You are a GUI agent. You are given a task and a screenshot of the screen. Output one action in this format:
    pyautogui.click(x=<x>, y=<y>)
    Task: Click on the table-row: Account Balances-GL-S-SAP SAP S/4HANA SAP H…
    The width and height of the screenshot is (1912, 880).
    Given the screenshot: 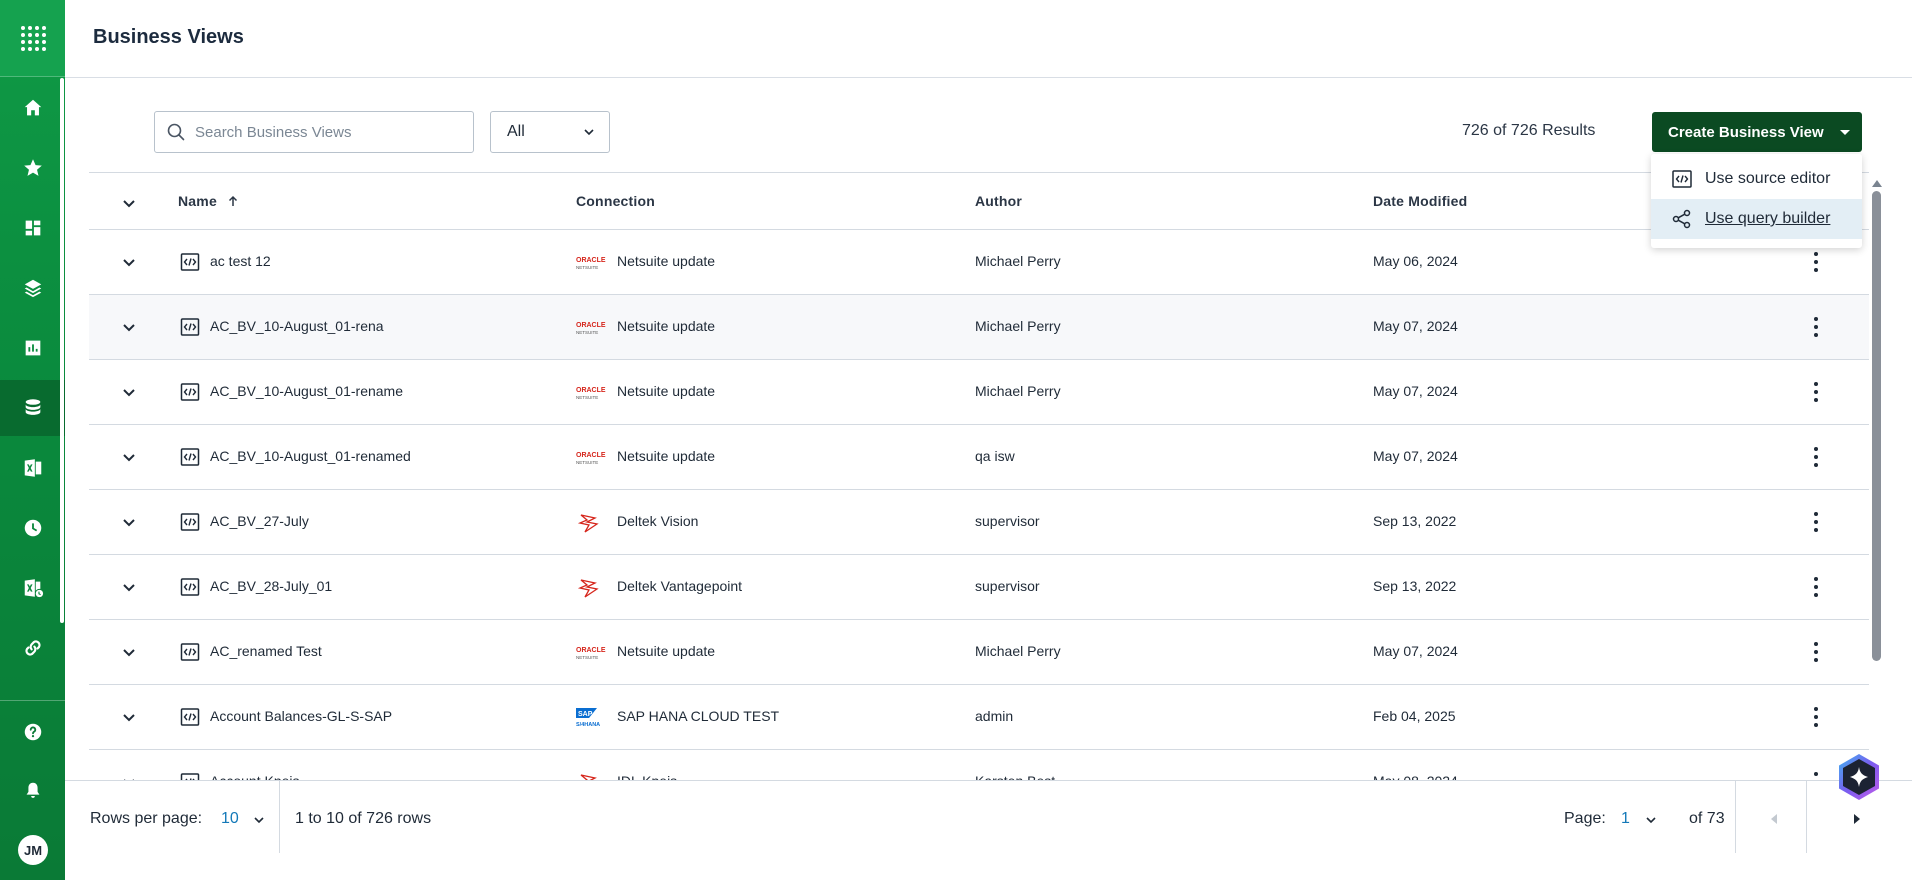 What is the action you would take?
    pyautogui.click(x=979, y=717)
    